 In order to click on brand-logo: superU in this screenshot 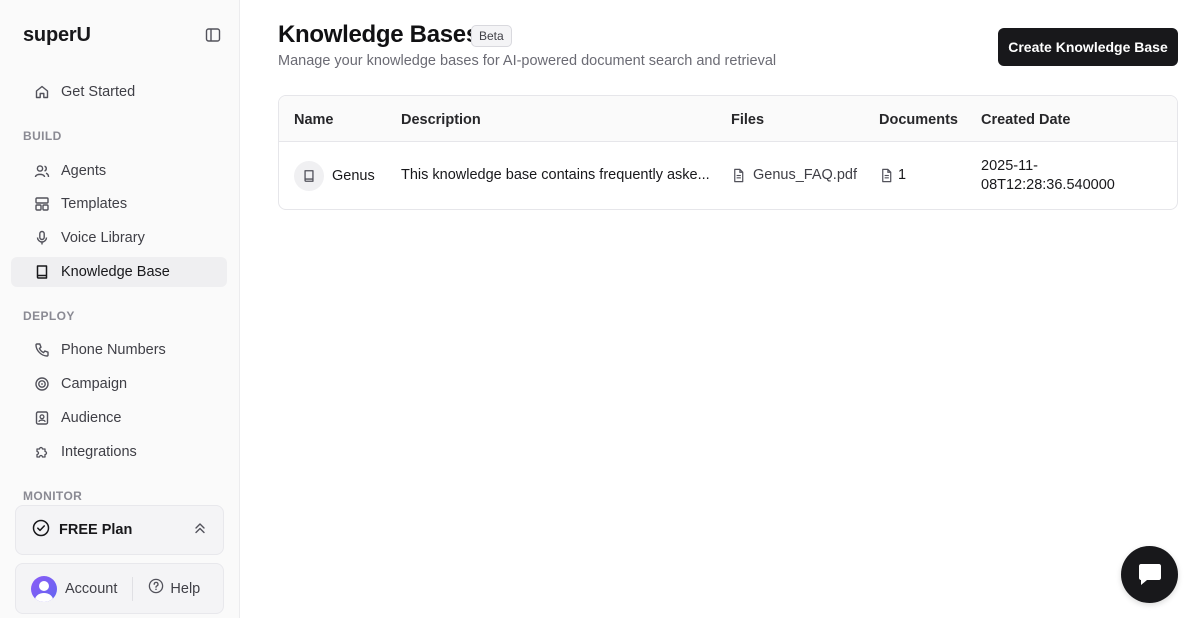, I will do `click(57, 34)`.